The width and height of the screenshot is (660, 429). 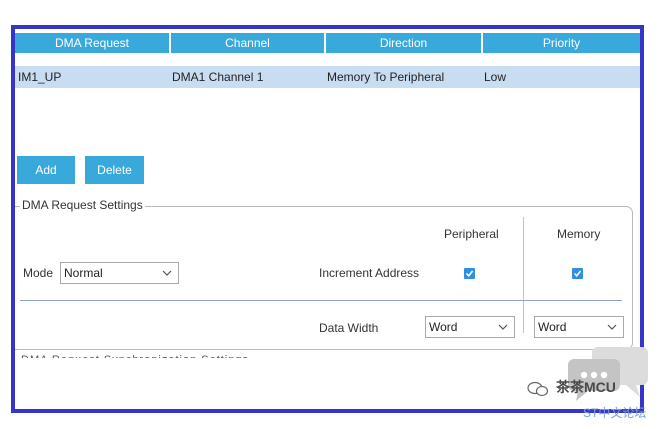 I want to click on peripheral-increment-checkbox, so click(x=469, y=273).